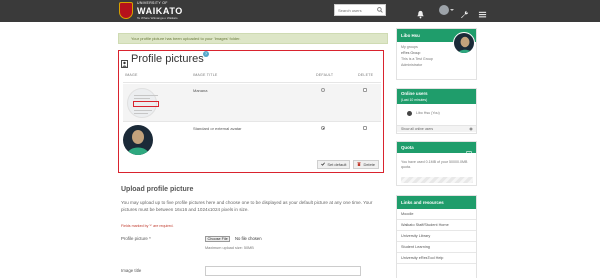 This screenshot has width=600, height=278. What do you see at coordinates (482, 12) in the screenshot?
I see `menu-icon` at bounding box center [482, 12].